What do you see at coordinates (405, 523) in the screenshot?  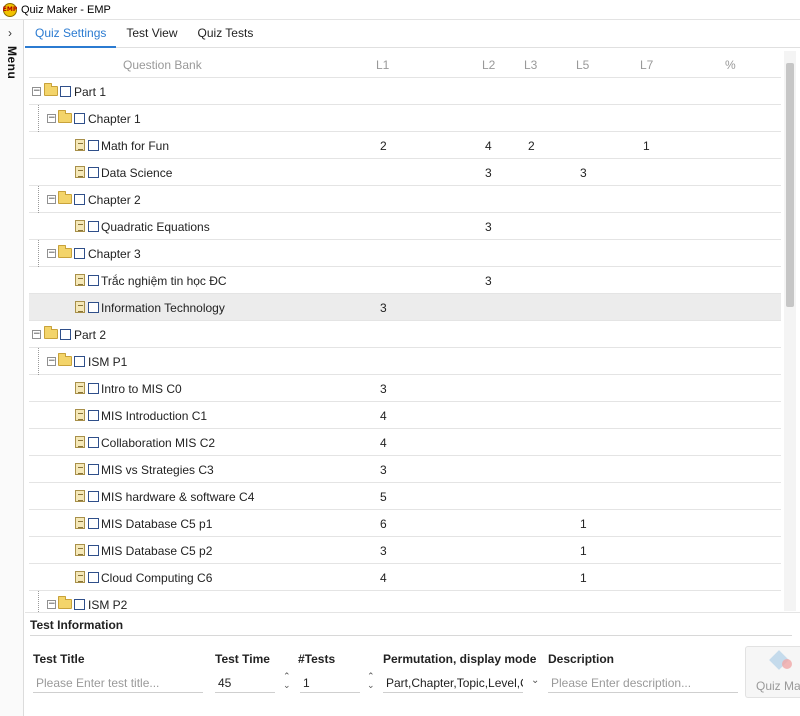 I see `tree-row-topic: MIS Database C5 p1 6 1` at bounding box center [405, 523].